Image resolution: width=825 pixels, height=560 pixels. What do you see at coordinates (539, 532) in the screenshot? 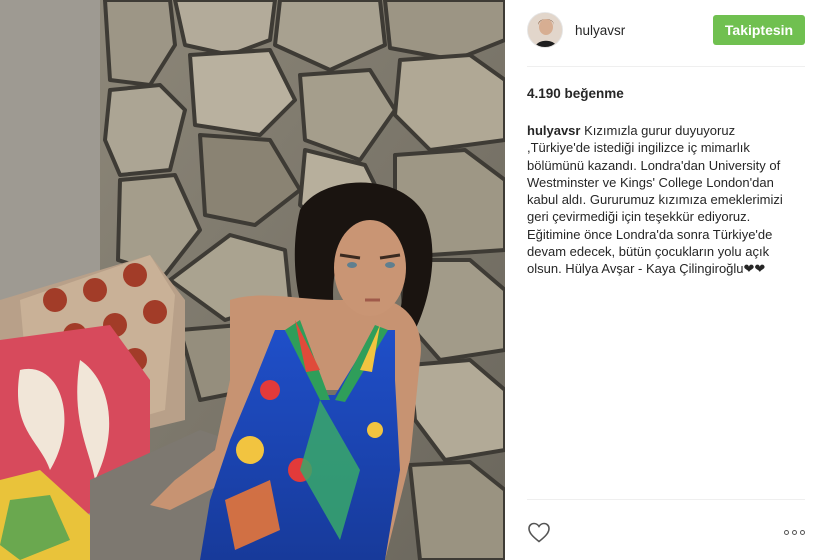
I see `heart-icon` at bounding box center [539, 532].